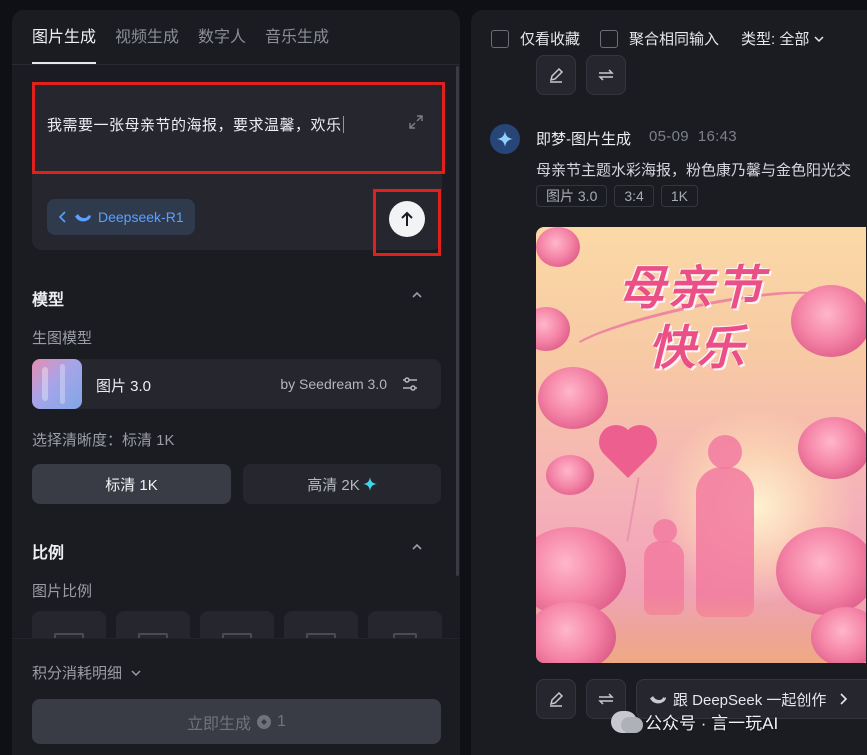  I want to click on reasoning-model-chip: Deepseek-R1, so click(121, 217).